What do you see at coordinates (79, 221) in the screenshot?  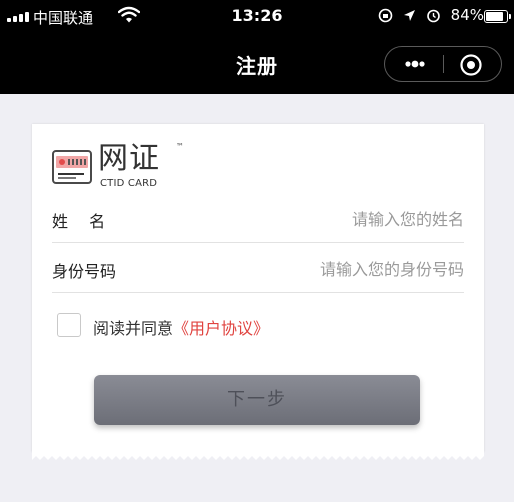 I see `name-label: 姓 名` at bounding box center [79, 221].